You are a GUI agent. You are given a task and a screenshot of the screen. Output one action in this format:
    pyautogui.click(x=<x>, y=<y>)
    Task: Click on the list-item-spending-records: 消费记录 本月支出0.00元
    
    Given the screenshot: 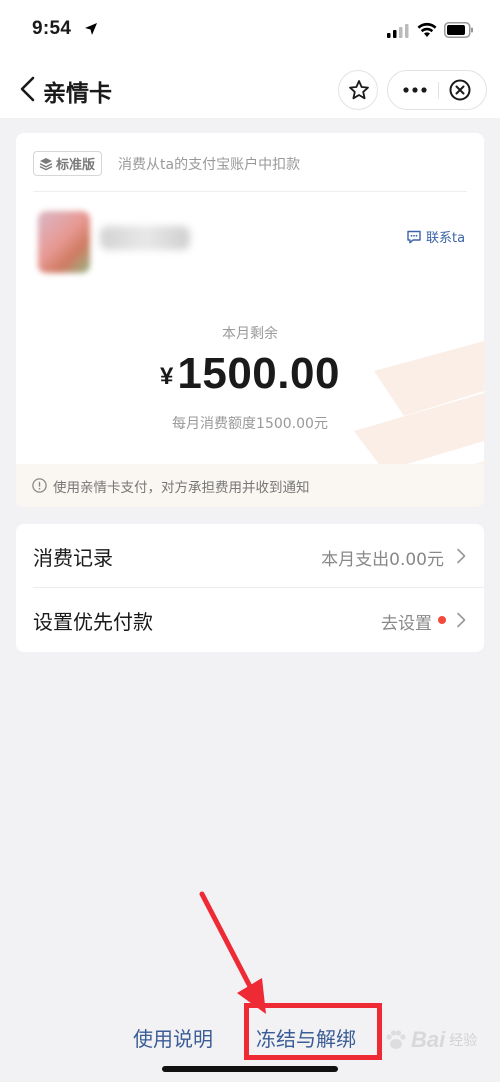 What is the action you would take?
    pyautogui.click(x=250, y=556)
    